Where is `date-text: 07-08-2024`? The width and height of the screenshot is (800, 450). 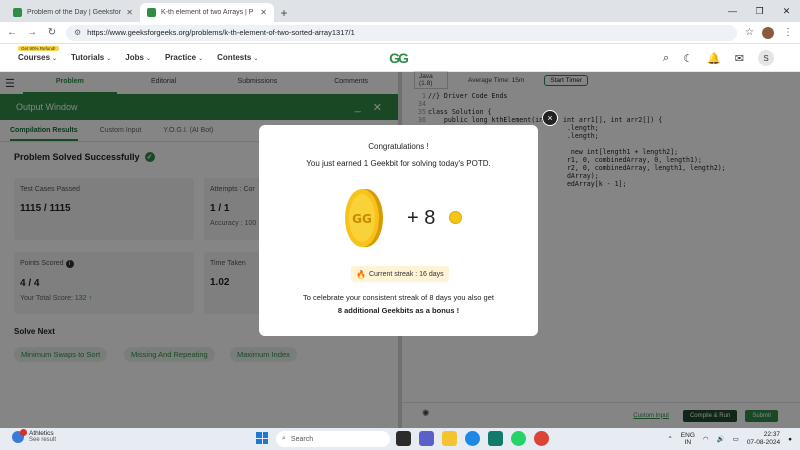
date-text: 07-08-2024 is located at coordinates (763, 442).